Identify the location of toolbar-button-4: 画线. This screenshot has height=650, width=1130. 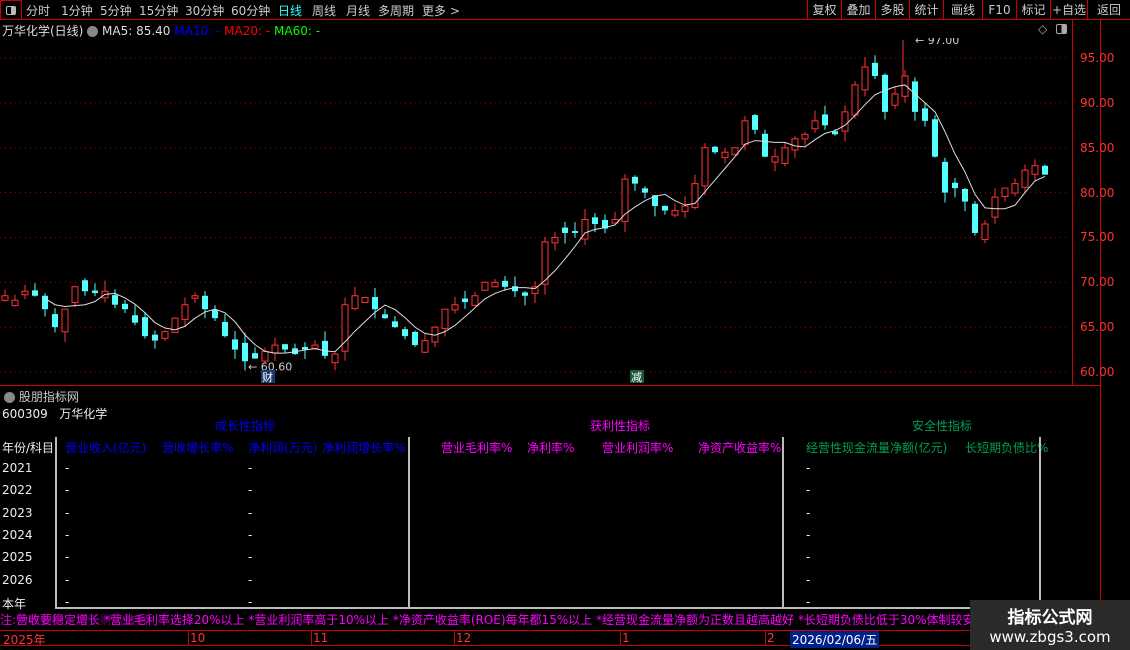
(962, 9).